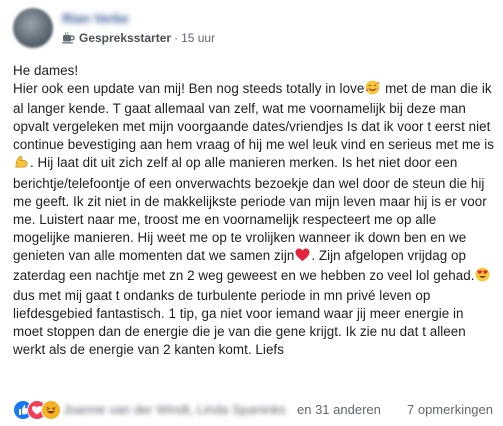  Describe the element at coordinates (51, 410) in the screenshot. I see `haha-reaction-icon` at that location.